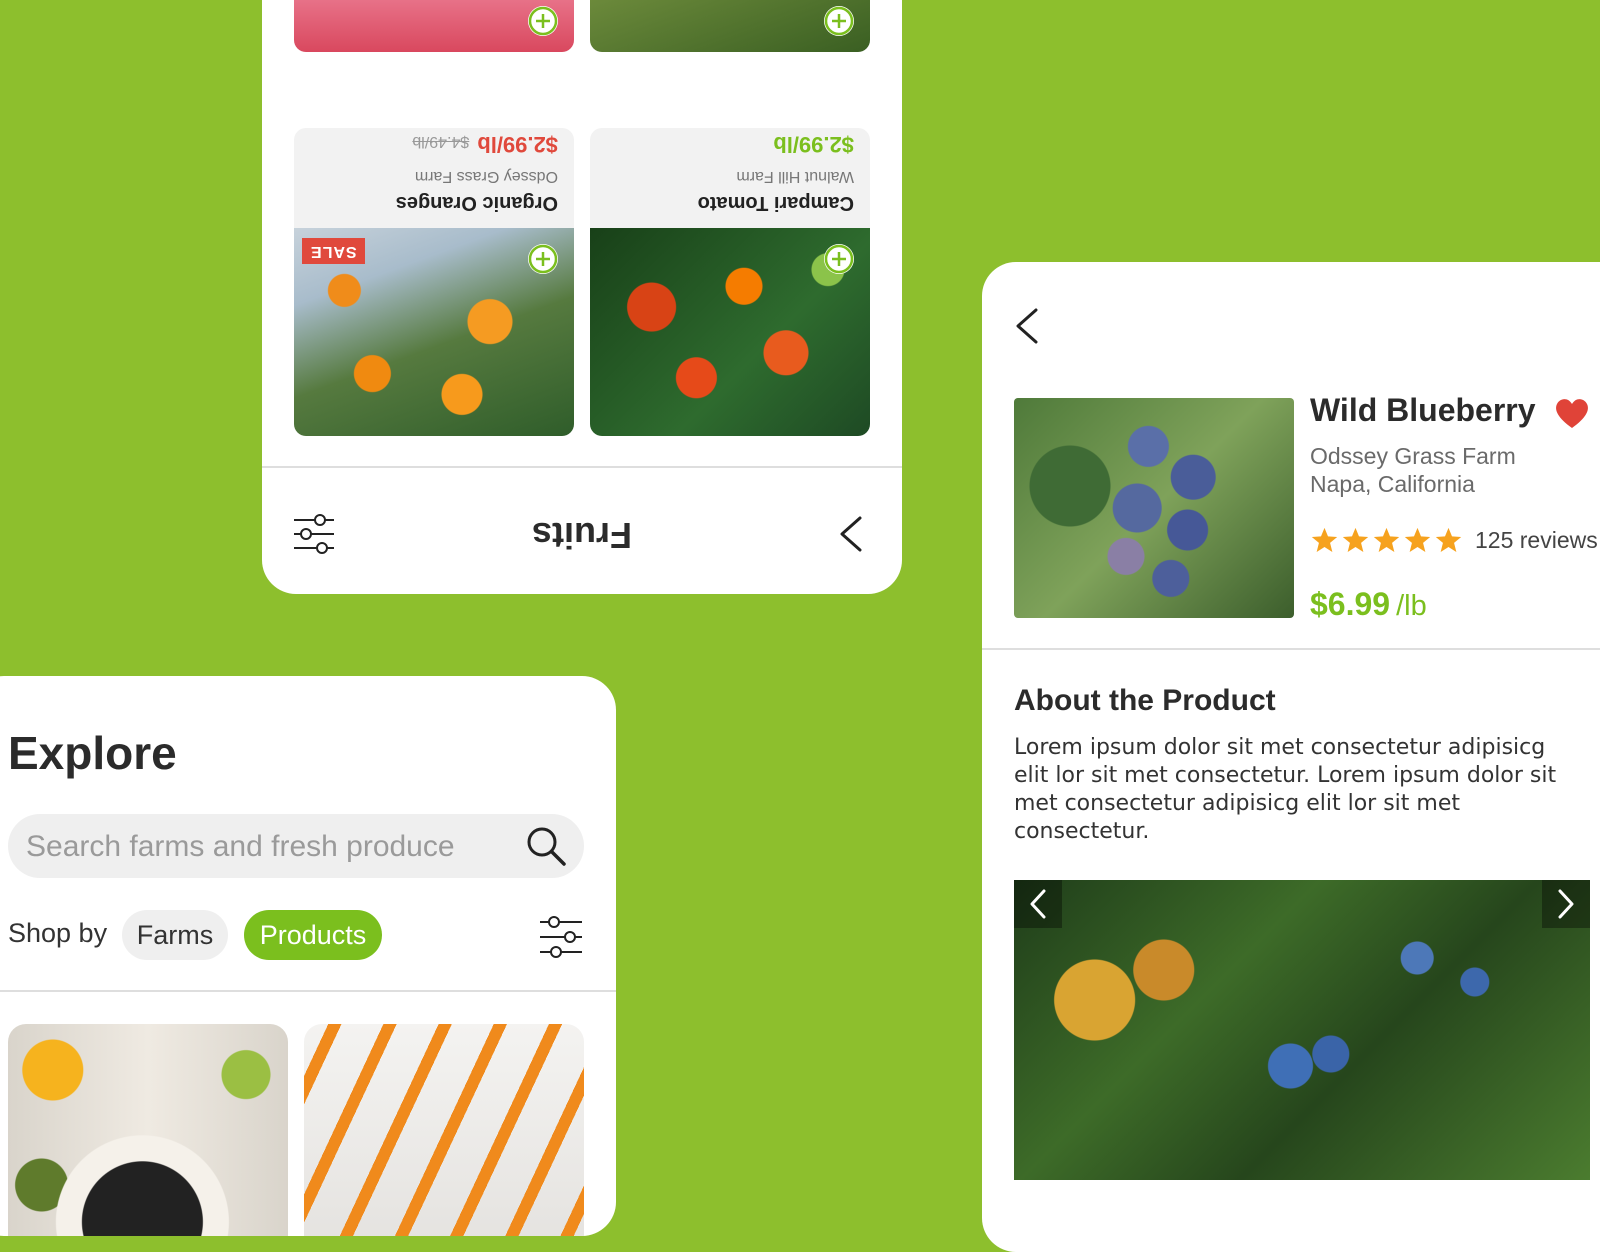 Image resolution: width=1600 pixels, height=1252 pixels. Describe the element at coordinates (517, 144) in the screenshot. I see `sale-price: $2.99/lb` at that location.